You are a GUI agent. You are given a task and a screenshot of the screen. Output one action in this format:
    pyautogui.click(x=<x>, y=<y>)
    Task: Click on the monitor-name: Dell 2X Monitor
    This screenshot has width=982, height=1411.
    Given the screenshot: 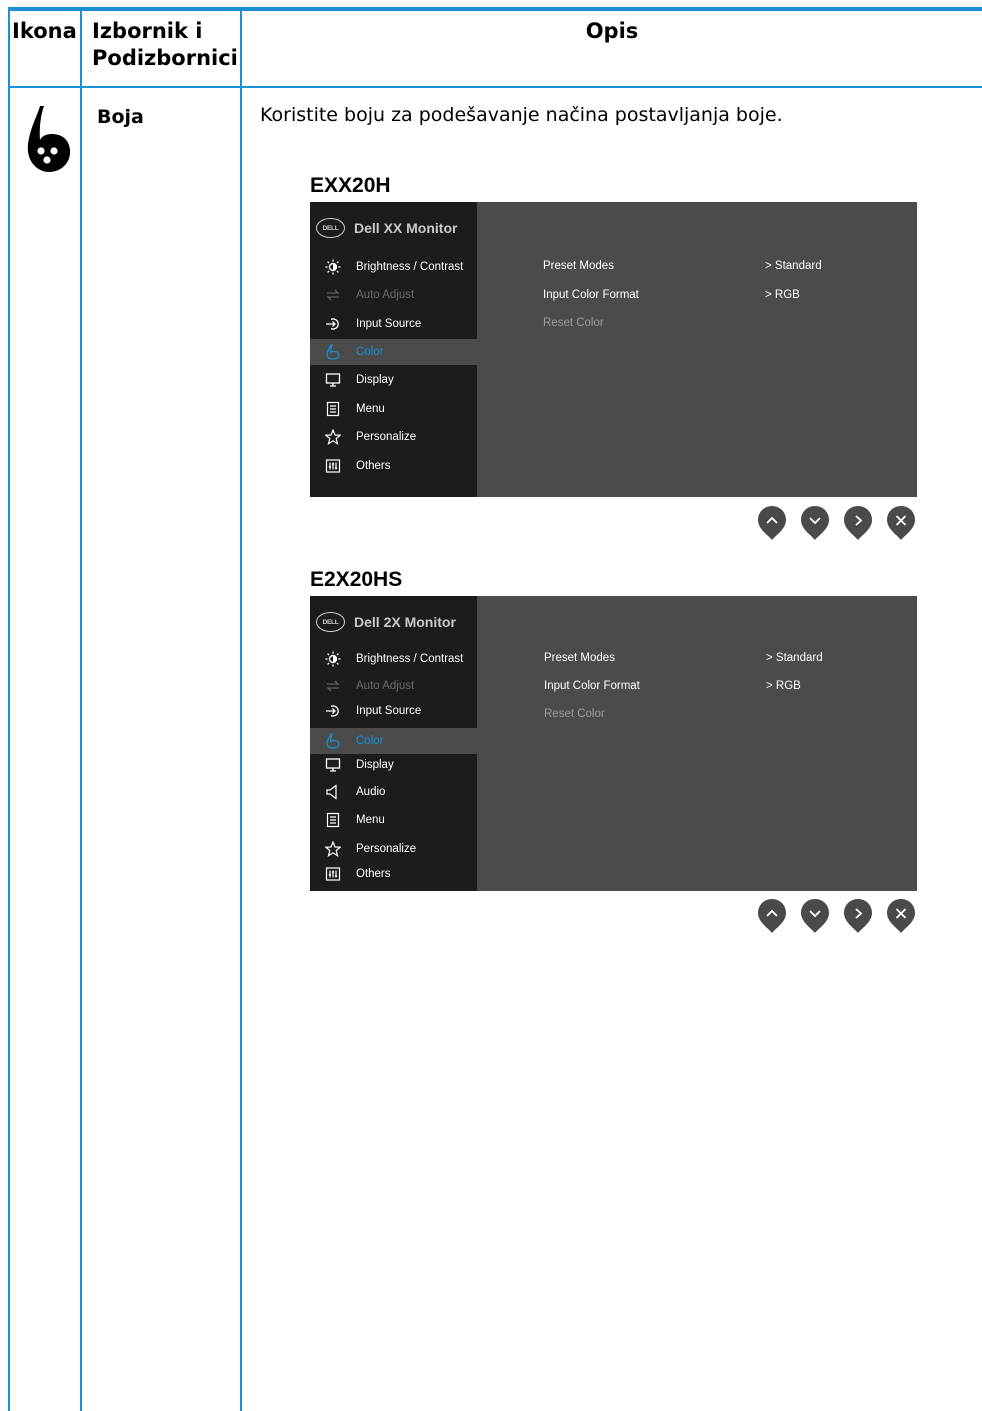 What is the action you would take?
    pyautogui.click(x=405, y=622)
    